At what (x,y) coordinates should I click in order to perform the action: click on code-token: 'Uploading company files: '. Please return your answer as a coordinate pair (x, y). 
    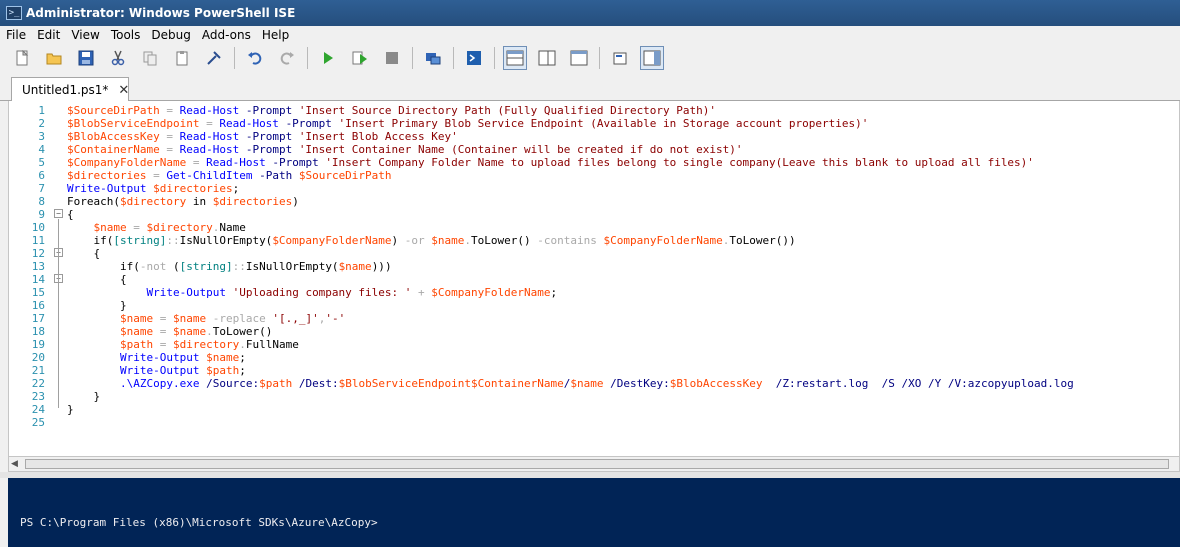
    Looking at the image, I should click on (322, 292).